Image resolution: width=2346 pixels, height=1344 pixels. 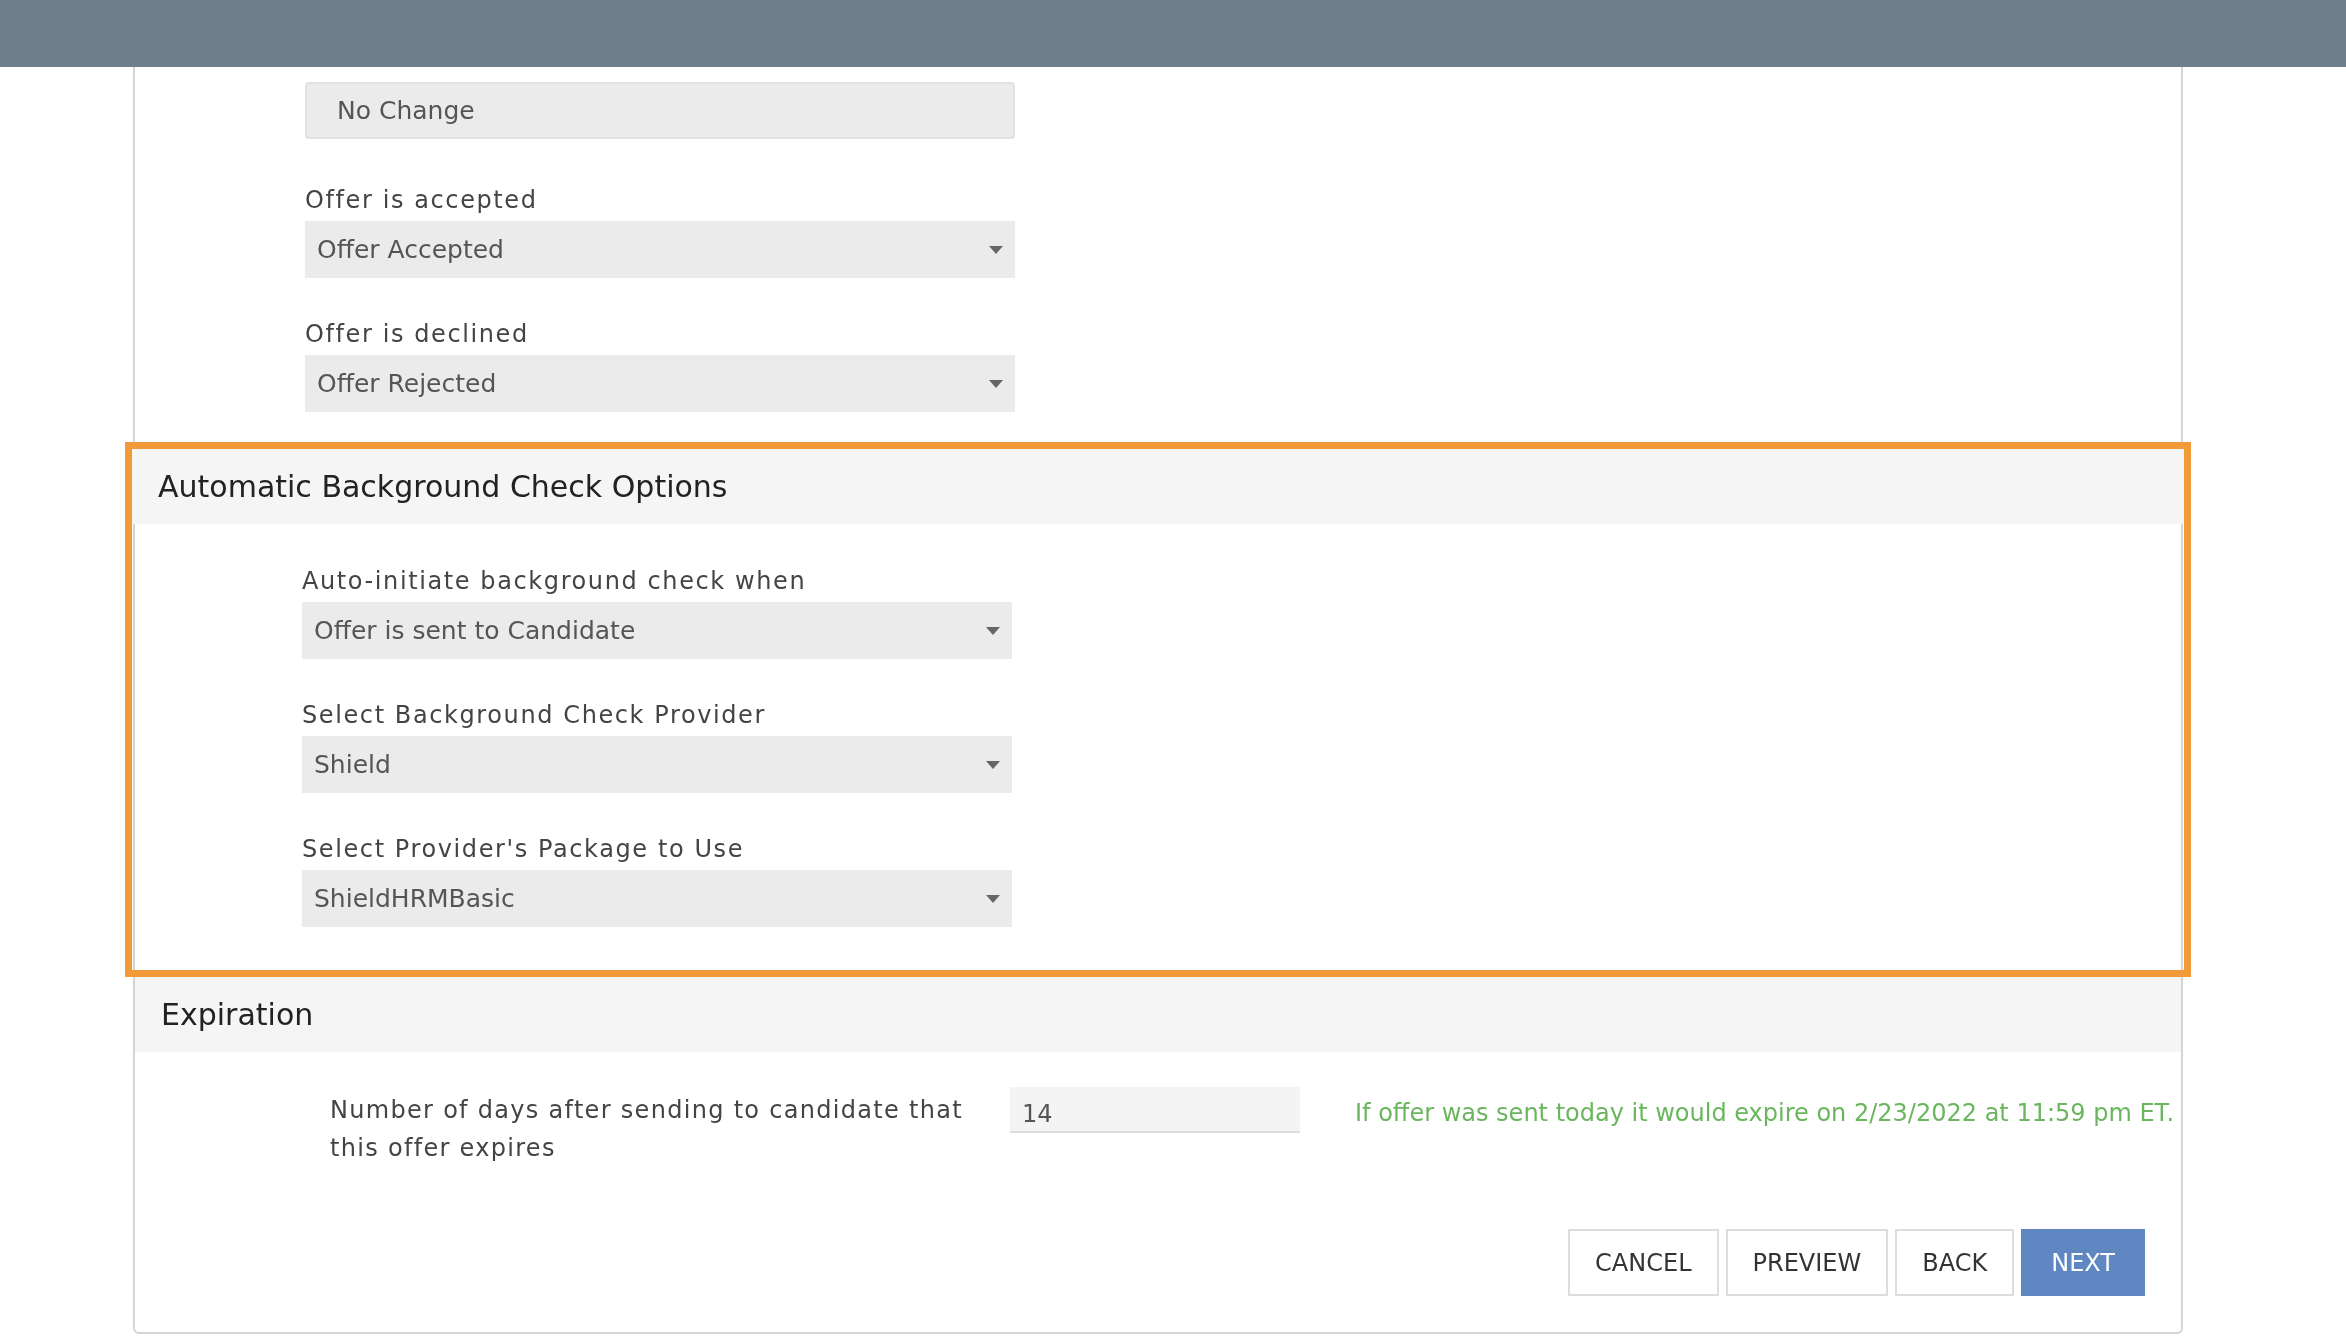 I want to click on input-field: No Change, so click(x=660, y=110).